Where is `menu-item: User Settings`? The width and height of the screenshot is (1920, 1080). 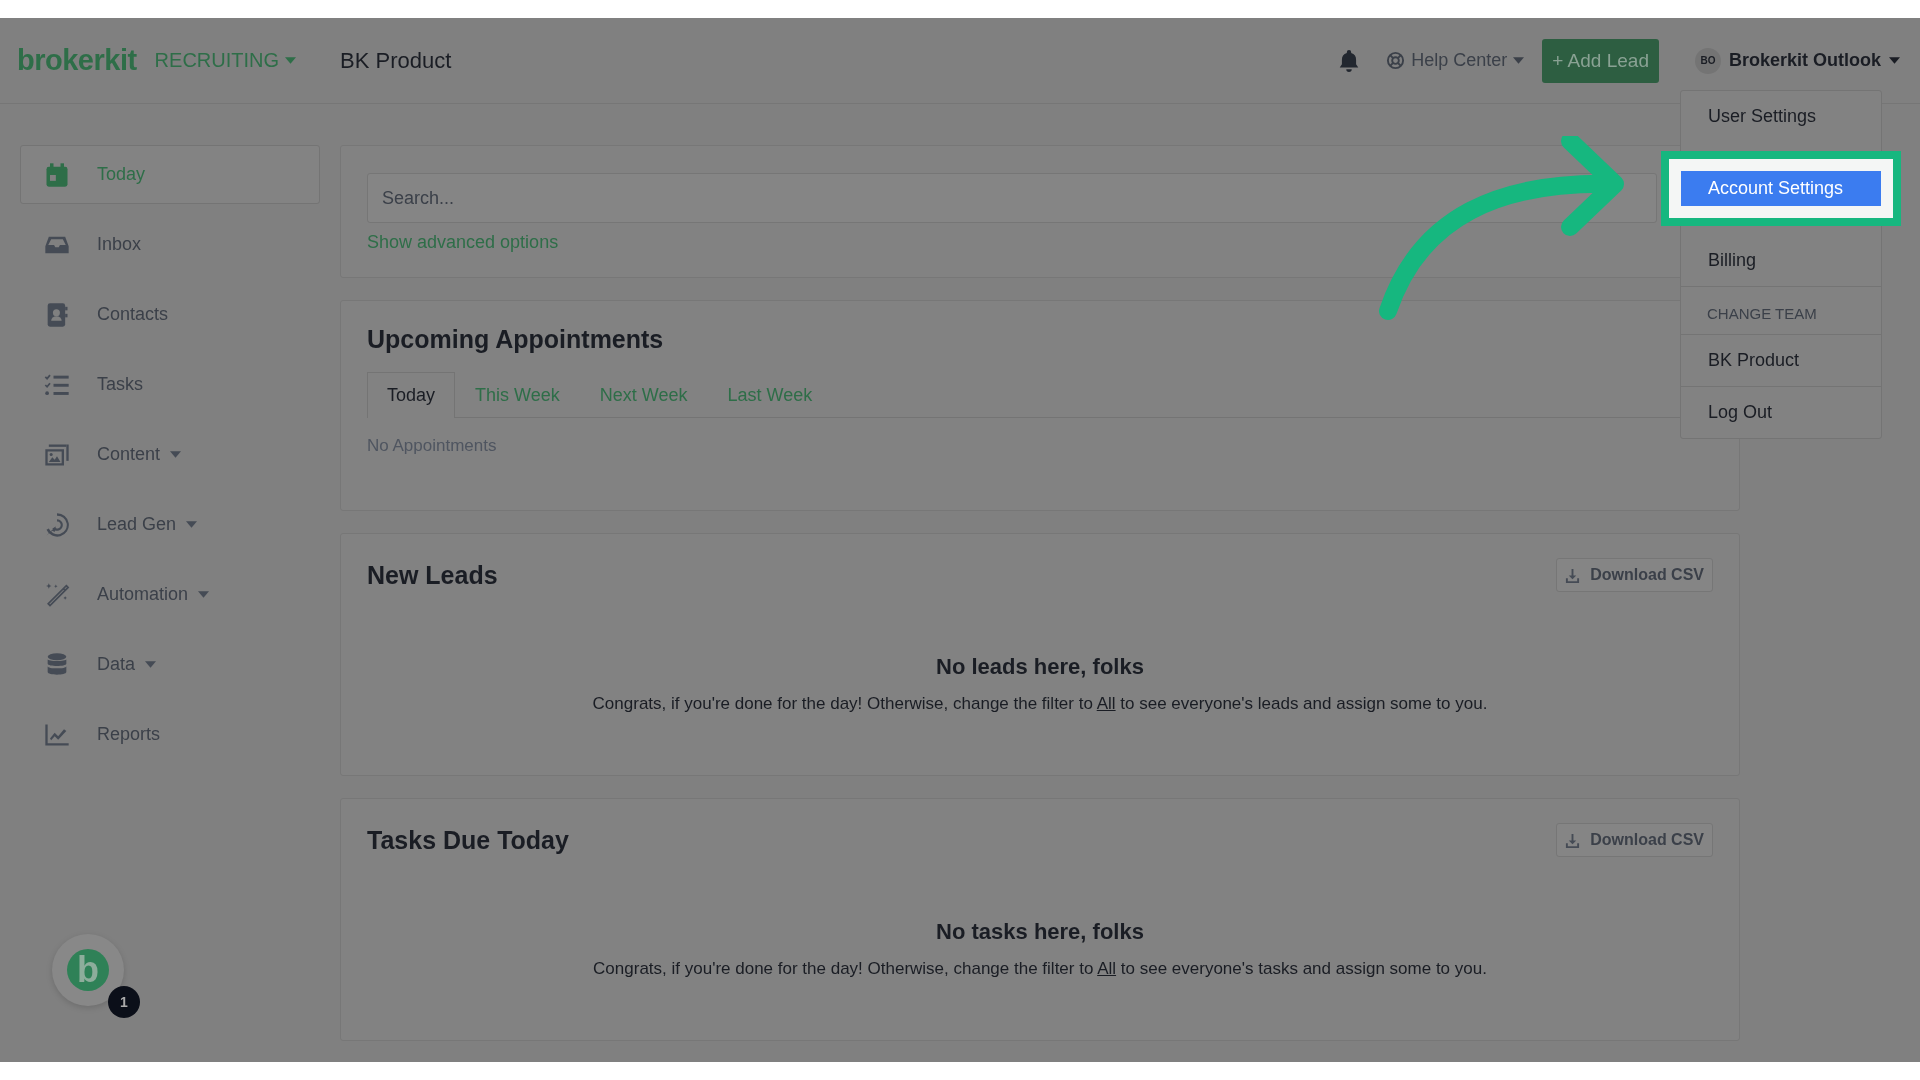
menu-item: User Settings is located at coordinates (1781, 116).